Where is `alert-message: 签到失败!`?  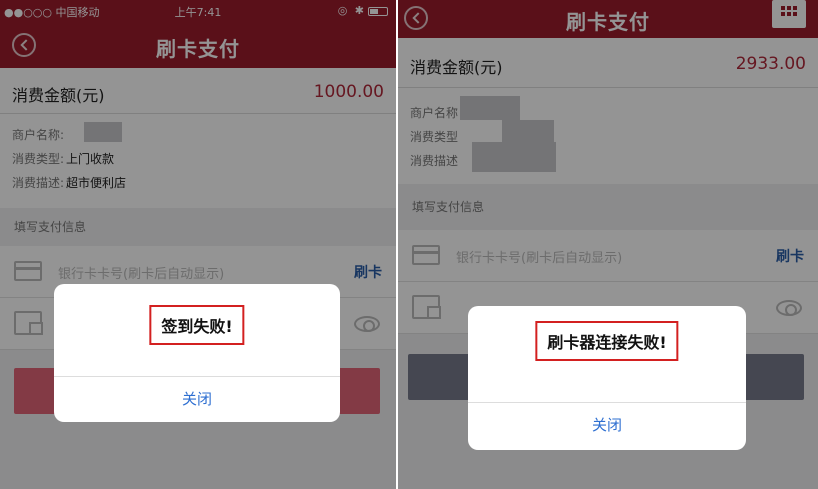 alert-message: 签到失败! is located at coordinates (197, 325).